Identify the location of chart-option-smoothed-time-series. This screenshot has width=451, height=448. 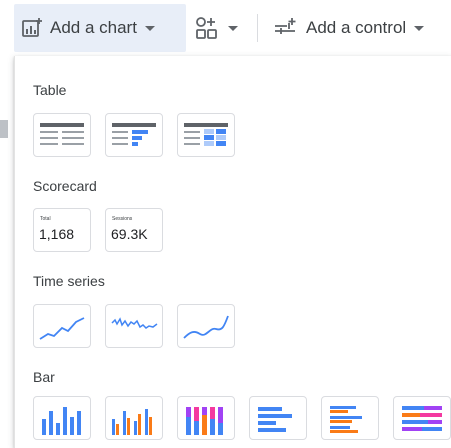
(206, 326).